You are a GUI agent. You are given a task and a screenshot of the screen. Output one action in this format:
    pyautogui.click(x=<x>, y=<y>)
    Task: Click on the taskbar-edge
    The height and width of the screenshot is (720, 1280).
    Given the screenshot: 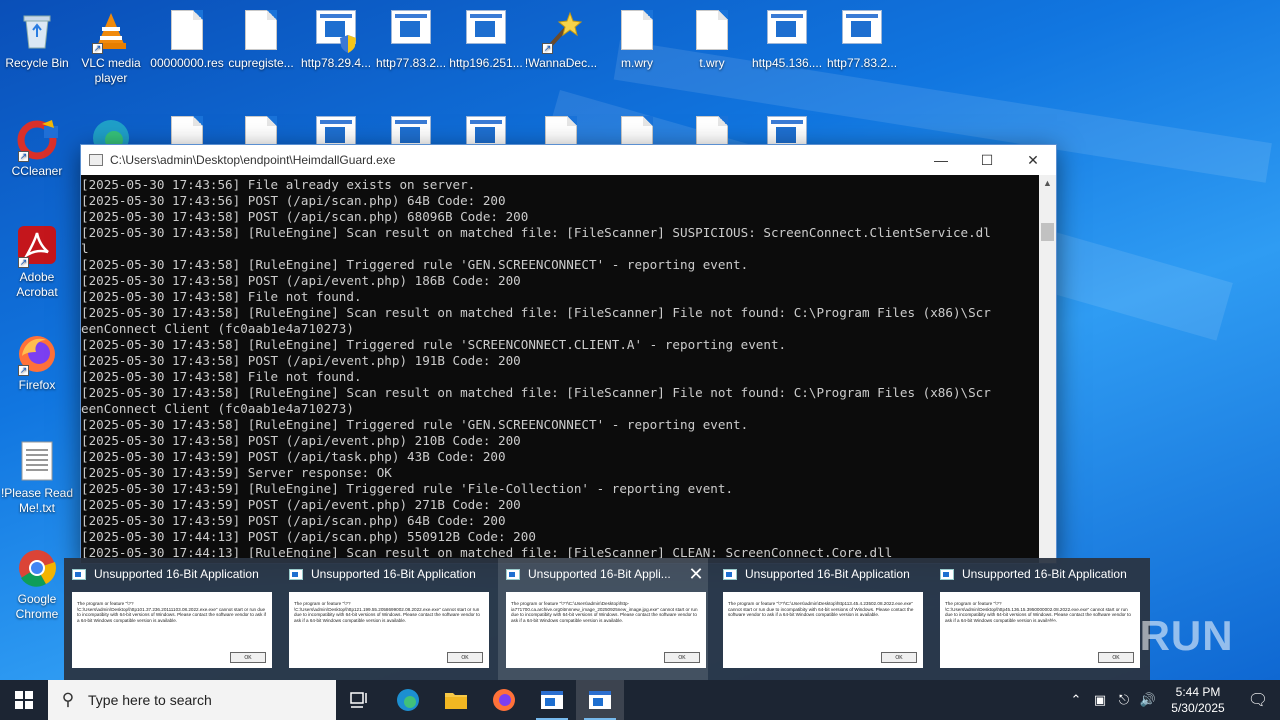 What is the action you would take?
    pyautogui.click(x=408, y=700)
    